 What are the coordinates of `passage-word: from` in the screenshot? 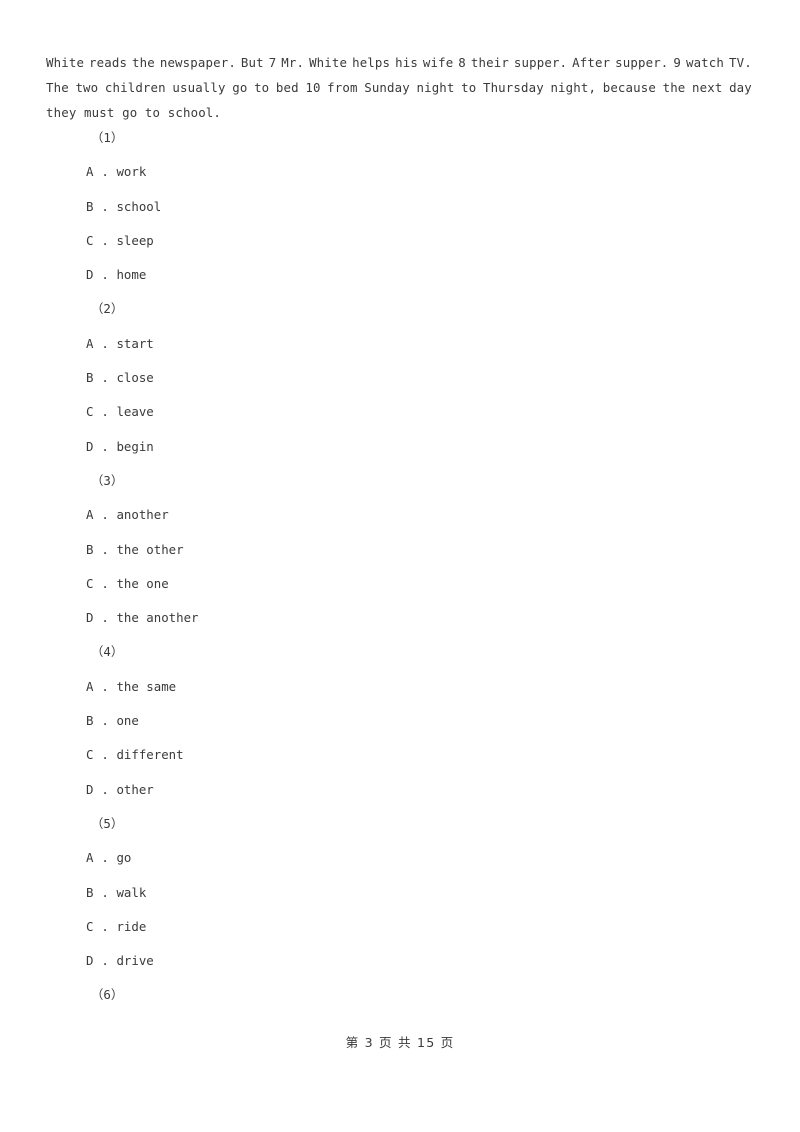 It's located at (342, 88).